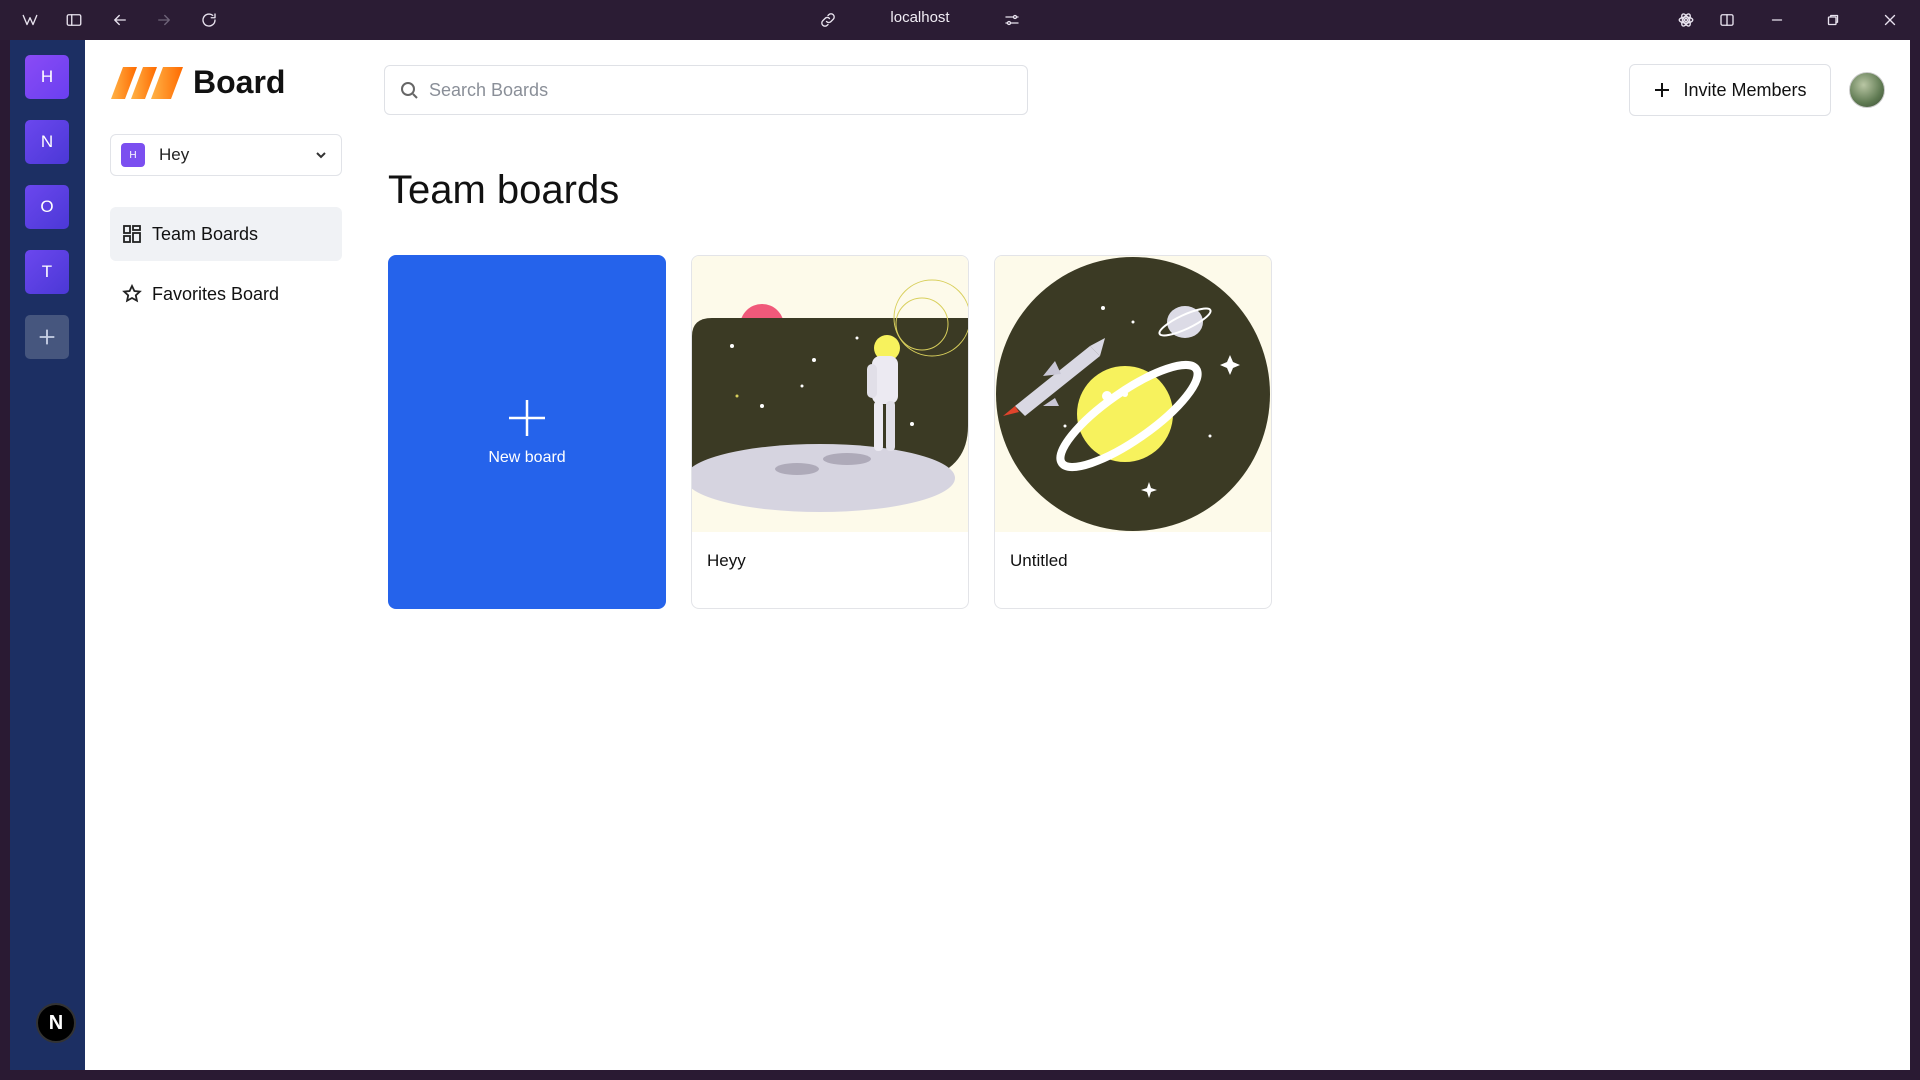  I want to click on org-switch-n: N, so click(47, 142).